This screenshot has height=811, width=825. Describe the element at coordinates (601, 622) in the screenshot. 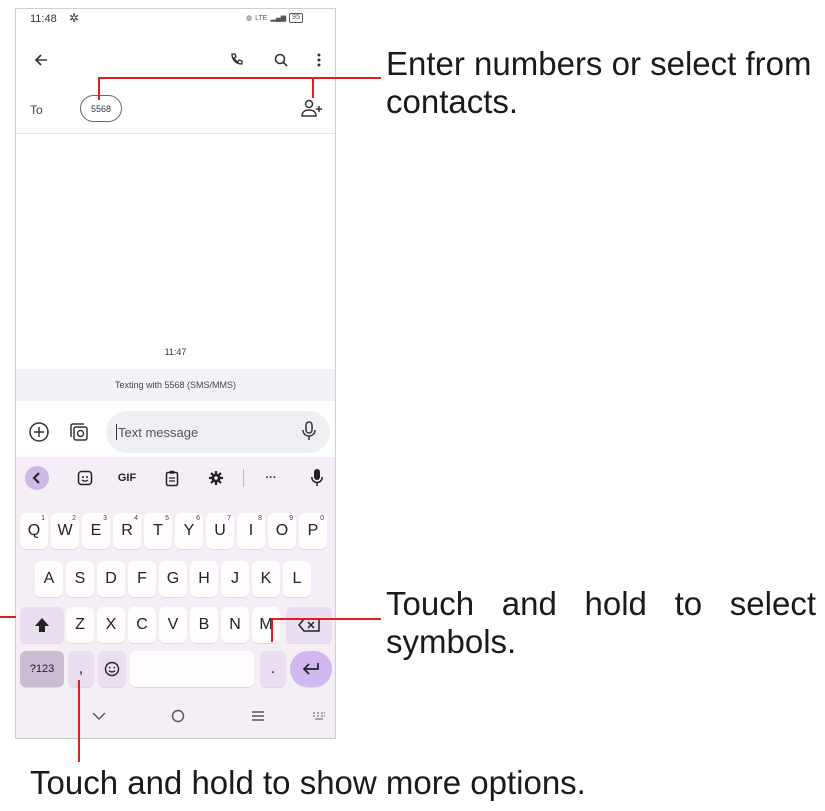

I see `symbols-callout: Touch and hold to select symbols.` at that location.